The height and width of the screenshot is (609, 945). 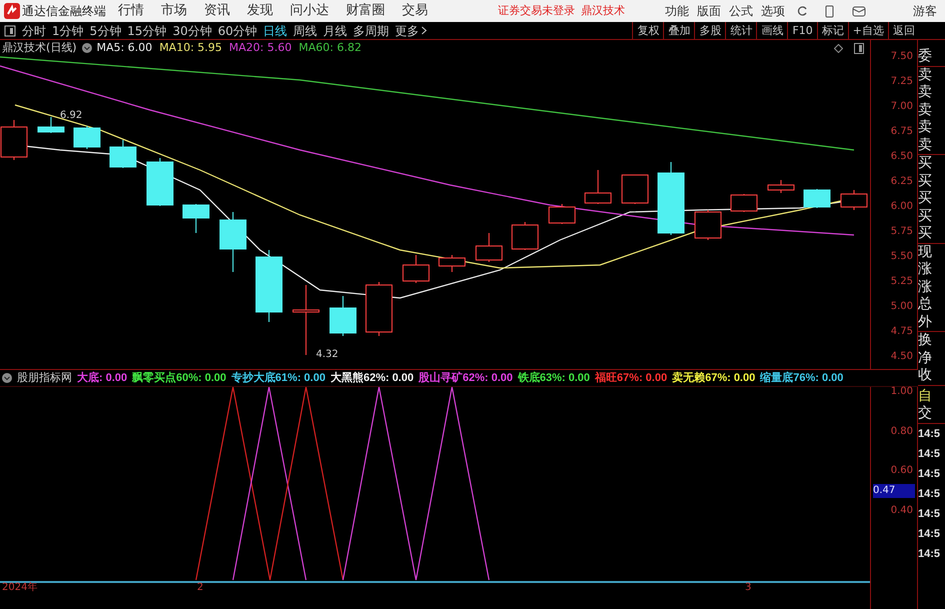 What do you see at coordinates (260, 11) in the screenshot?
I see `menu-item: 发现` at bounding box center [260, 11].